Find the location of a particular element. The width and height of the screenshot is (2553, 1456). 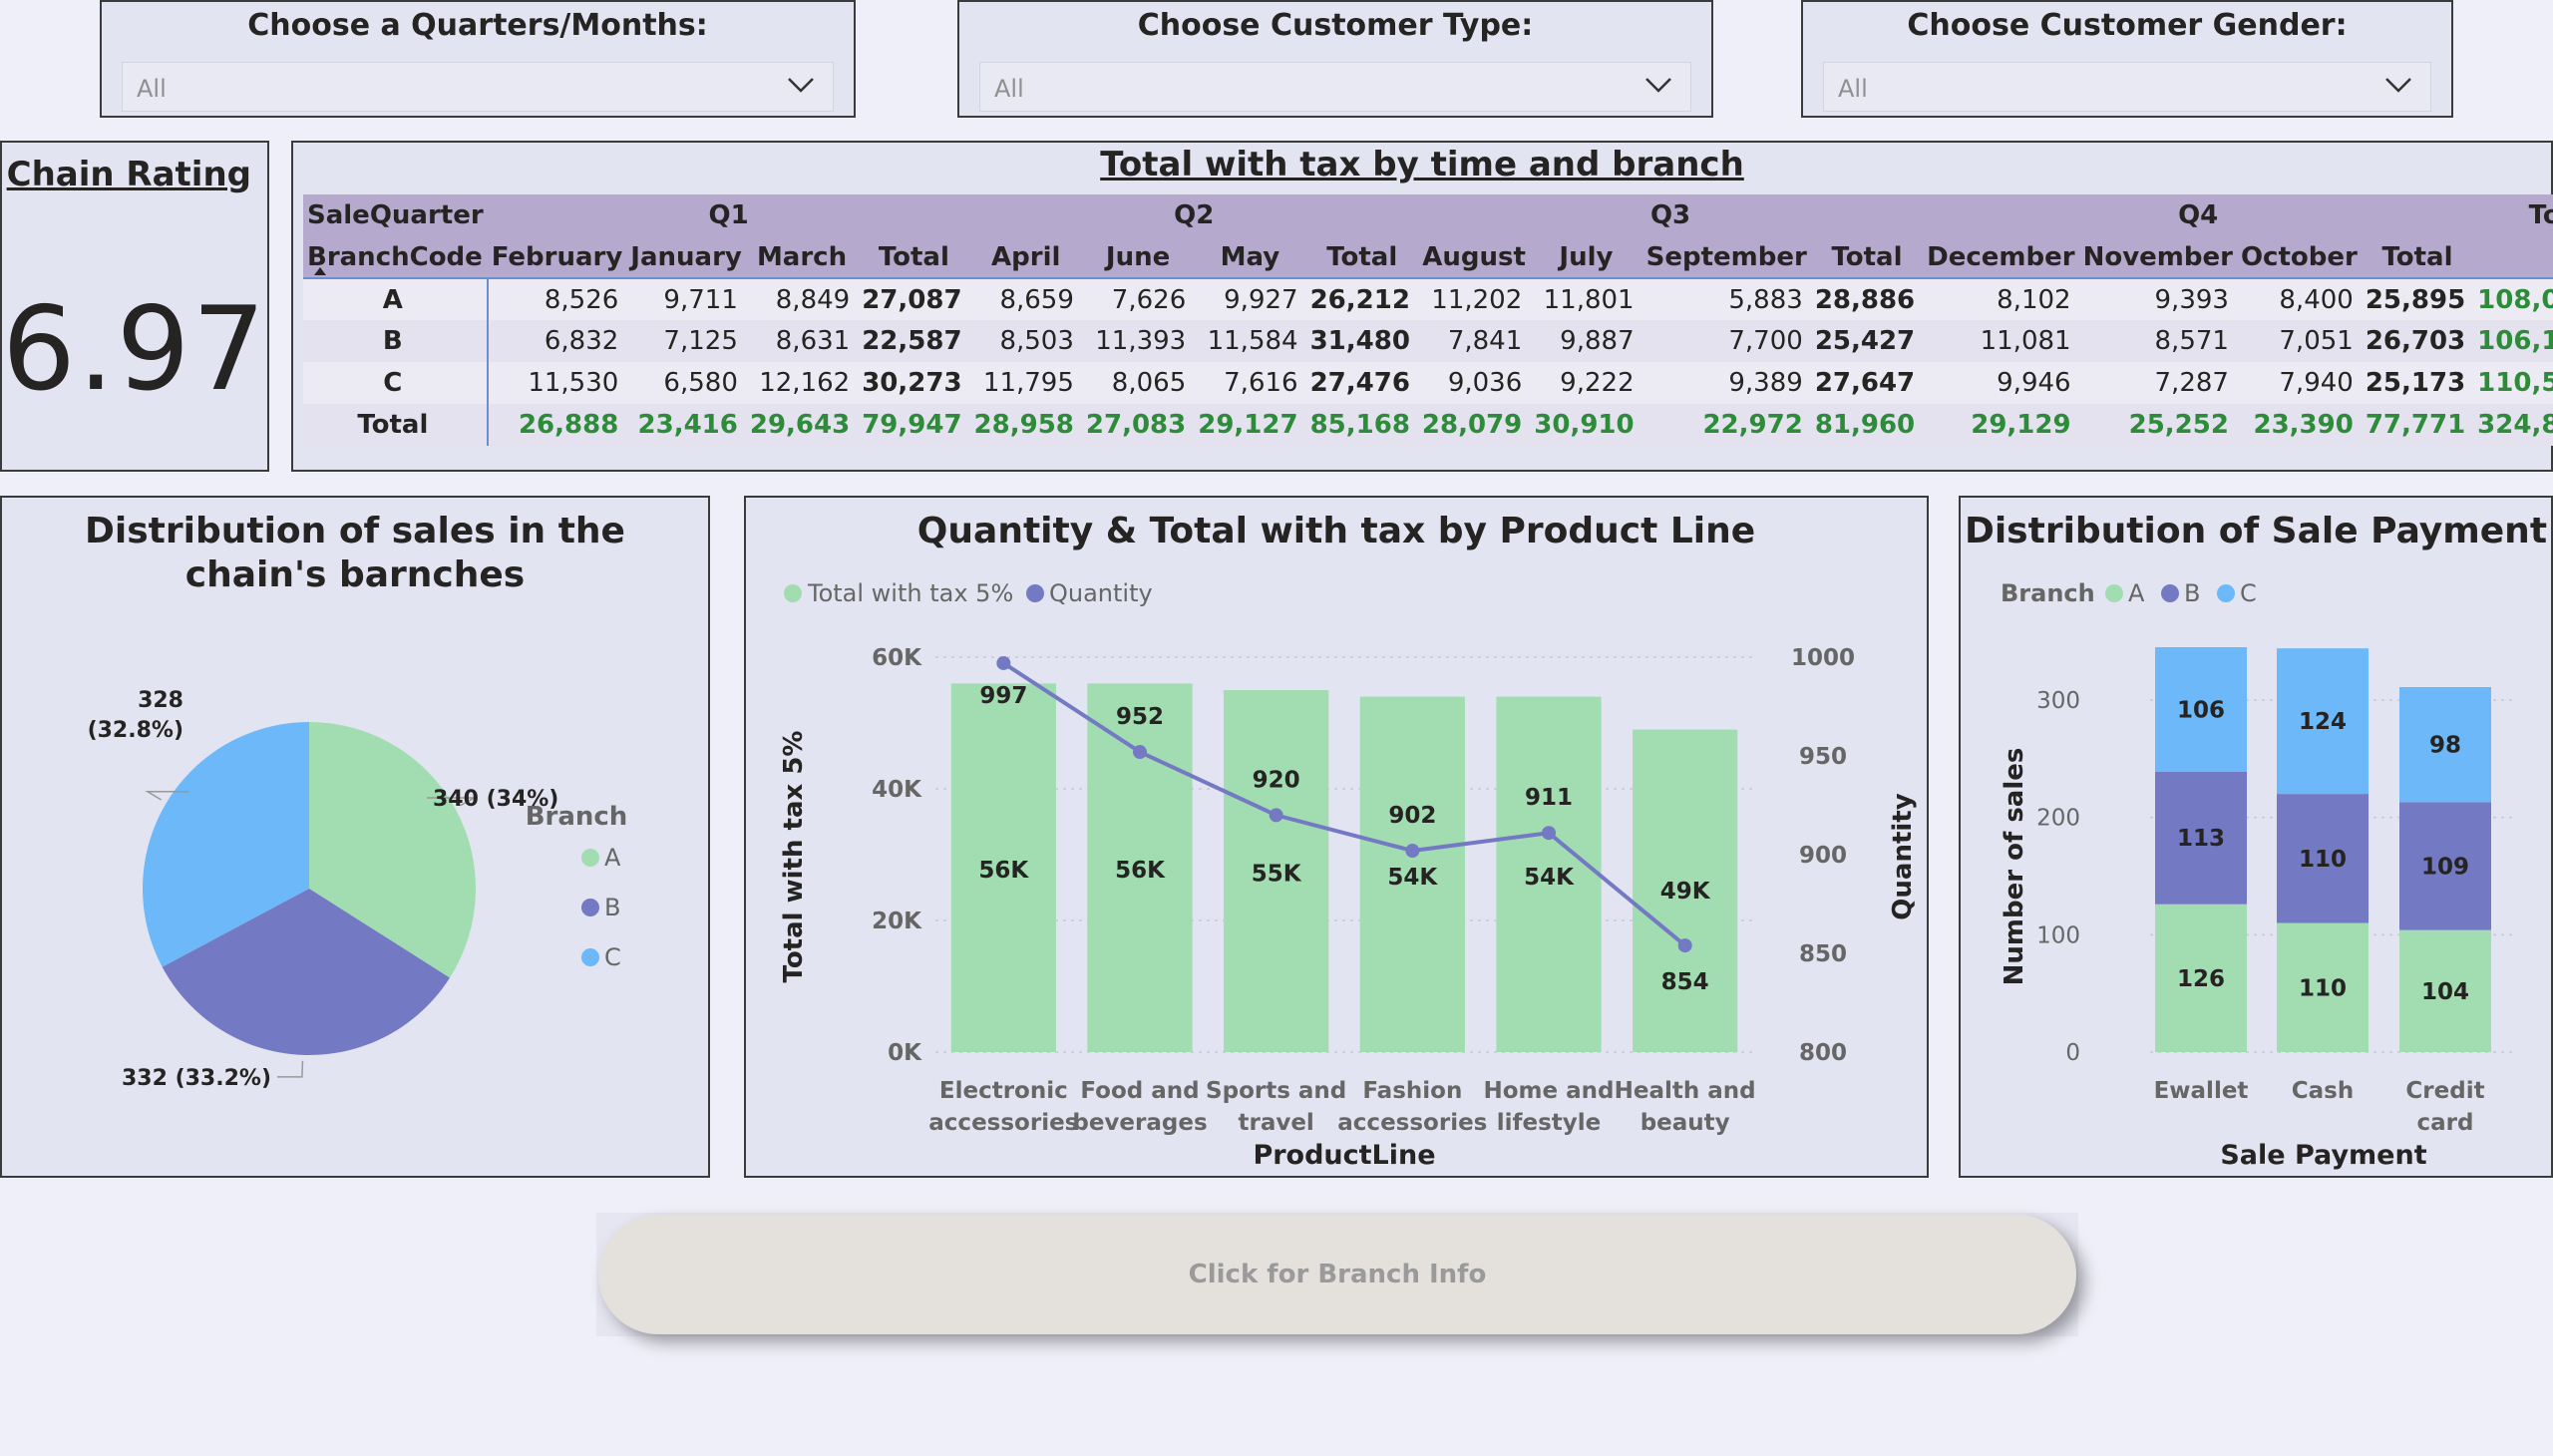

table-cell: 11,081 is located at coordinates (2001, 341).